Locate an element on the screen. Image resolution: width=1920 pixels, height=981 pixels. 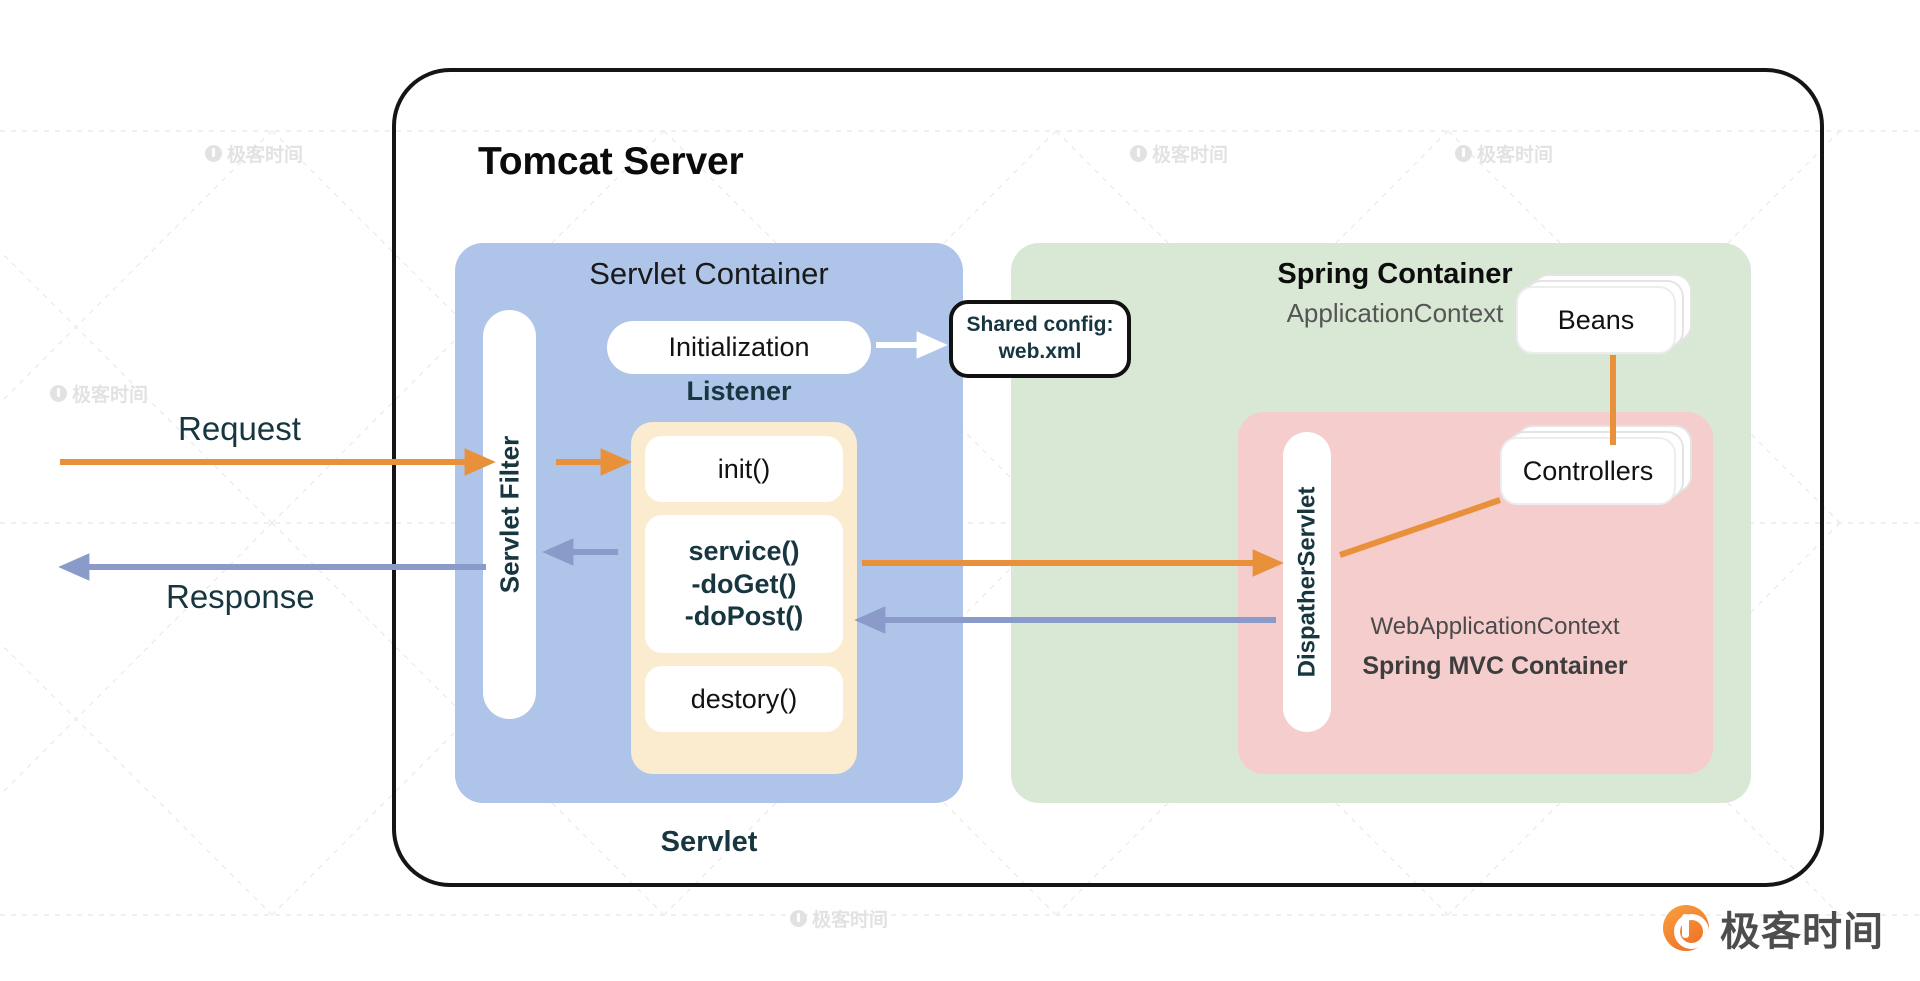
dispatcher-servlet-block: DispatherServlet is located at coordinates (1307, 582).